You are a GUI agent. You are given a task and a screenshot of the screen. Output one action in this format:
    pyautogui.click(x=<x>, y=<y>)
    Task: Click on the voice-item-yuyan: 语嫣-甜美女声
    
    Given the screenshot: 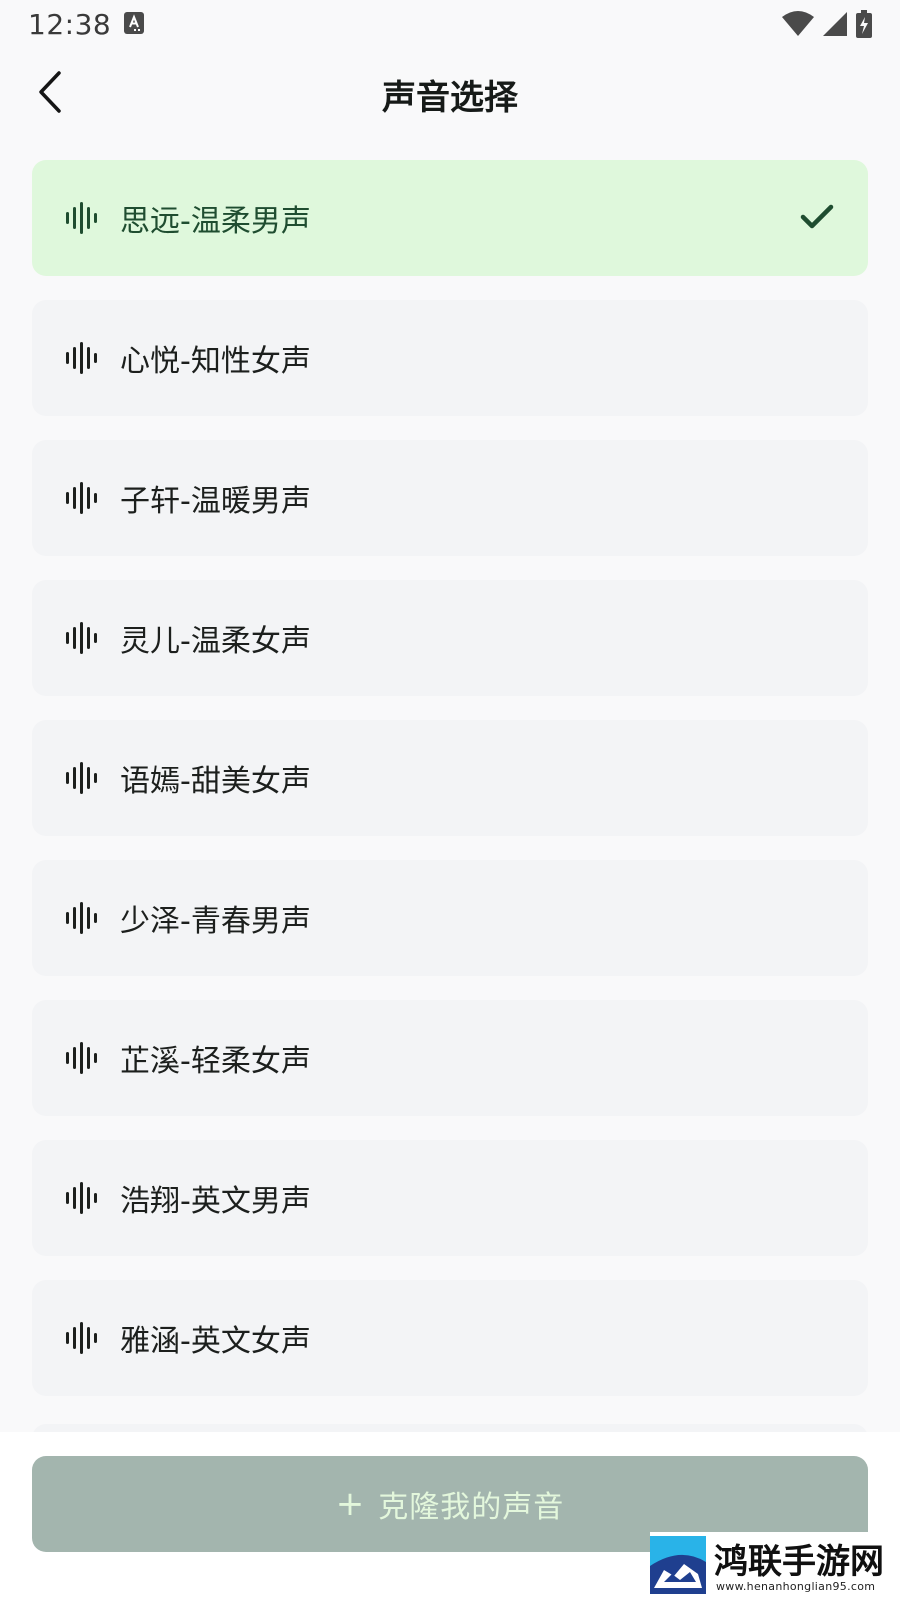 What is the action you would take?
    pyautogui.click(x=450, y=778)
    